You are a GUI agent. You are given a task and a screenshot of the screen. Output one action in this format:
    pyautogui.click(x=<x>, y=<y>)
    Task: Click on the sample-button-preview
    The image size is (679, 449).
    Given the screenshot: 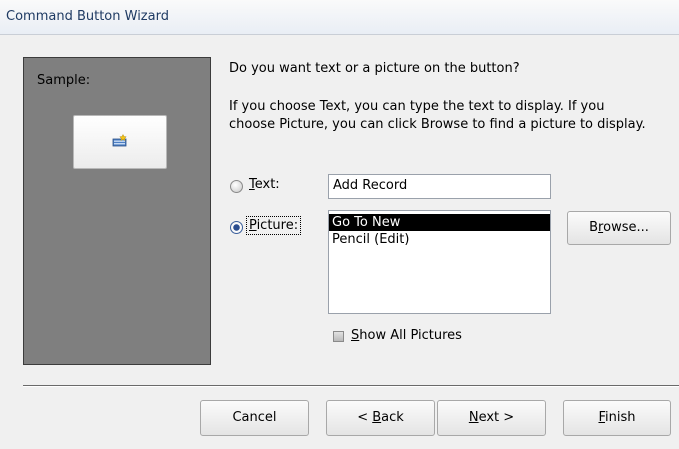 What is the action you would take?
    pyautogui.click(x=120, y=142)
    